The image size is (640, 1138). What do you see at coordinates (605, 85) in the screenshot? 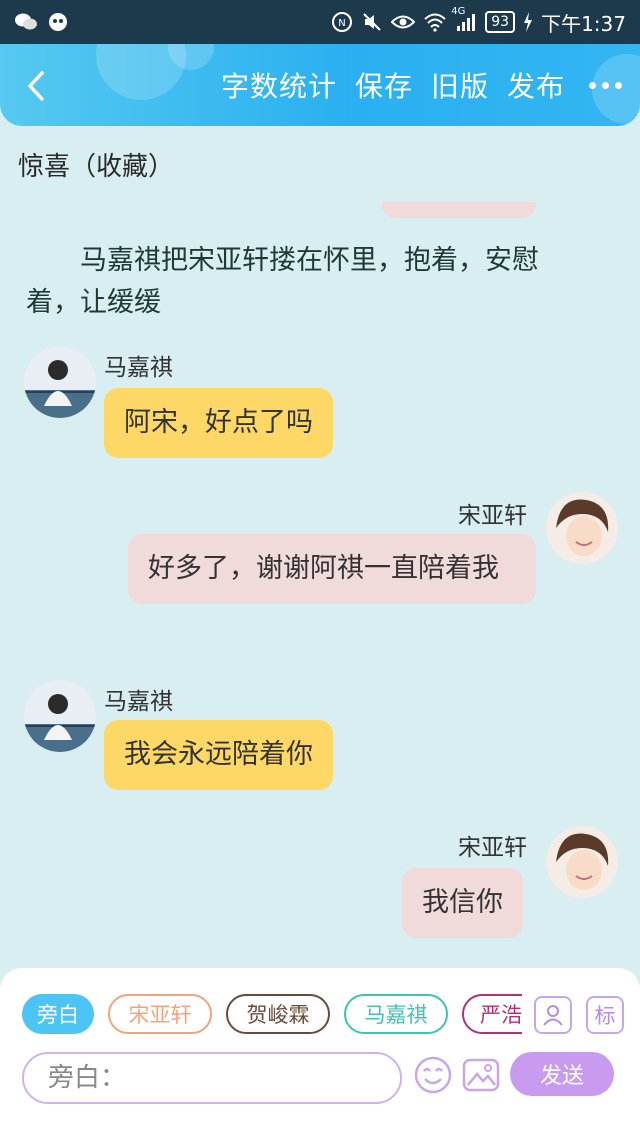
I see `more-dots-icon` at bounding box center [605, 85].